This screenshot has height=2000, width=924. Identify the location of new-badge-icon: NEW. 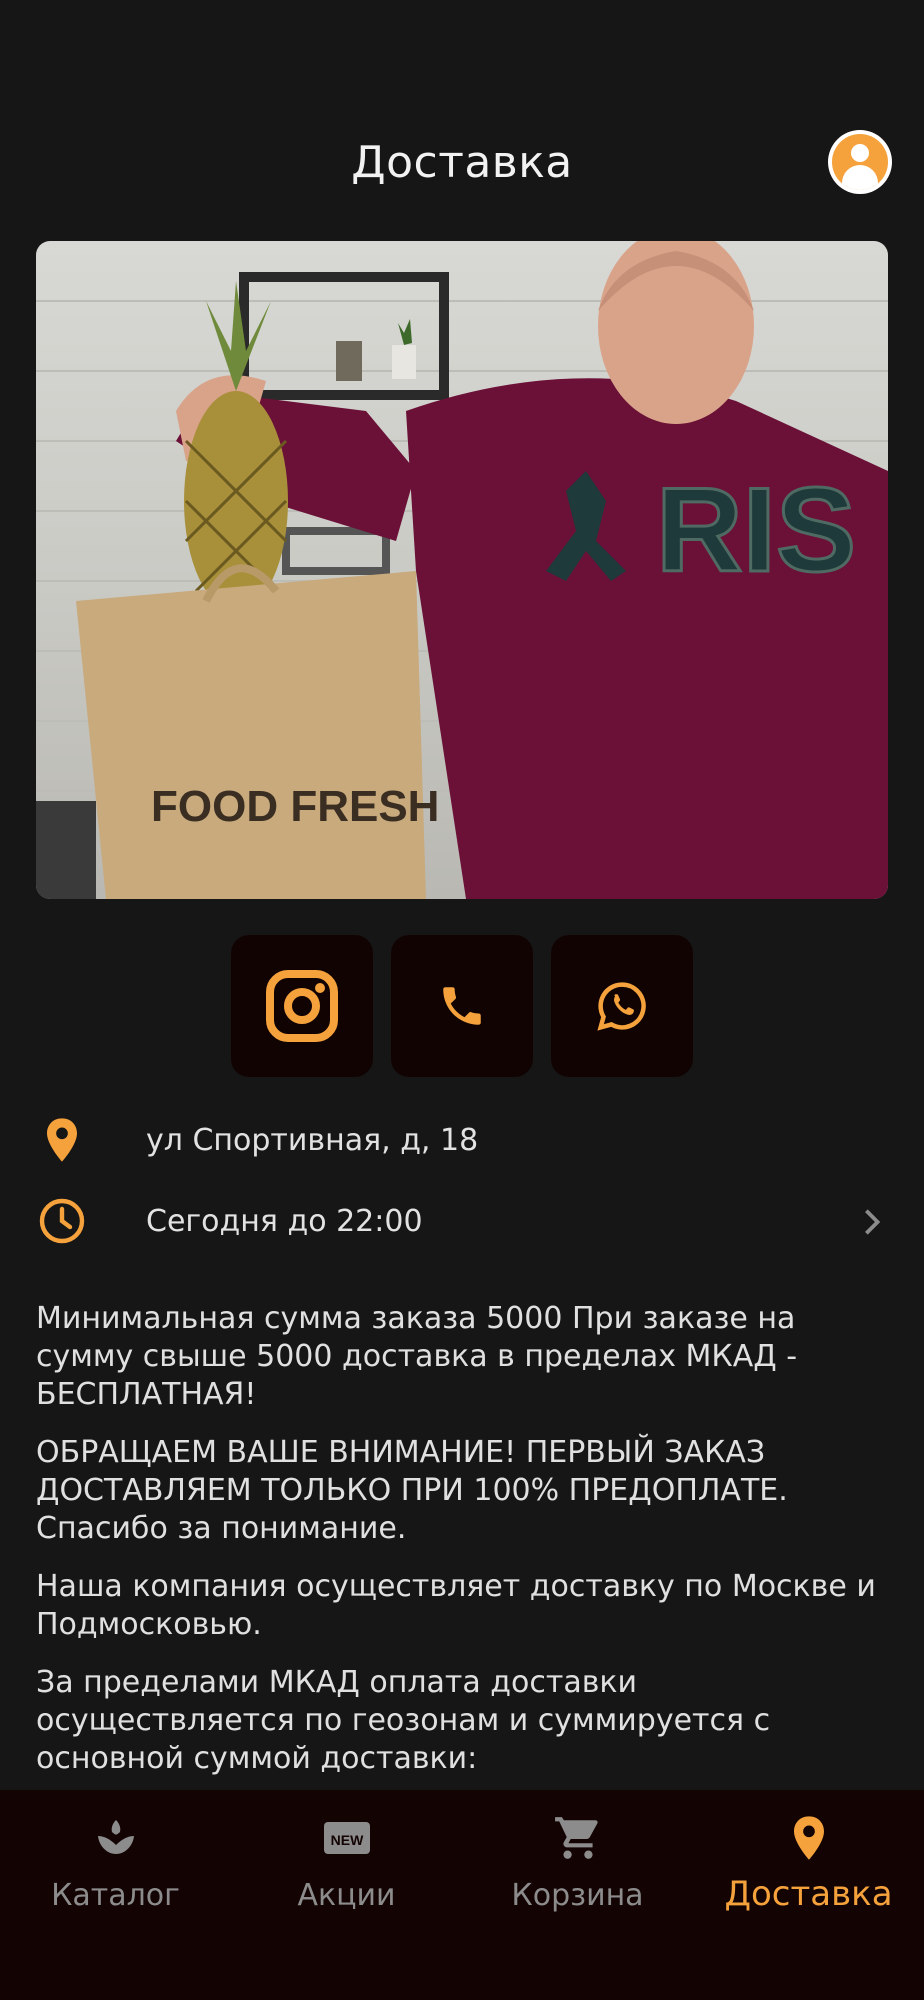
(346, 1838).